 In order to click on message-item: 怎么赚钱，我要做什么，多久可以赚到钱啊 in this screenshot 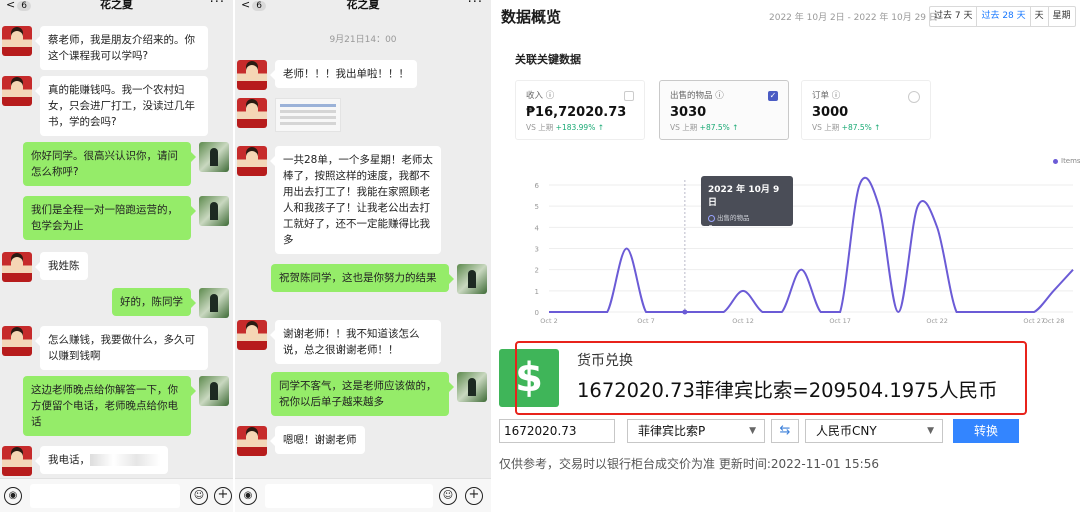, I will do `click(109, 348)`.